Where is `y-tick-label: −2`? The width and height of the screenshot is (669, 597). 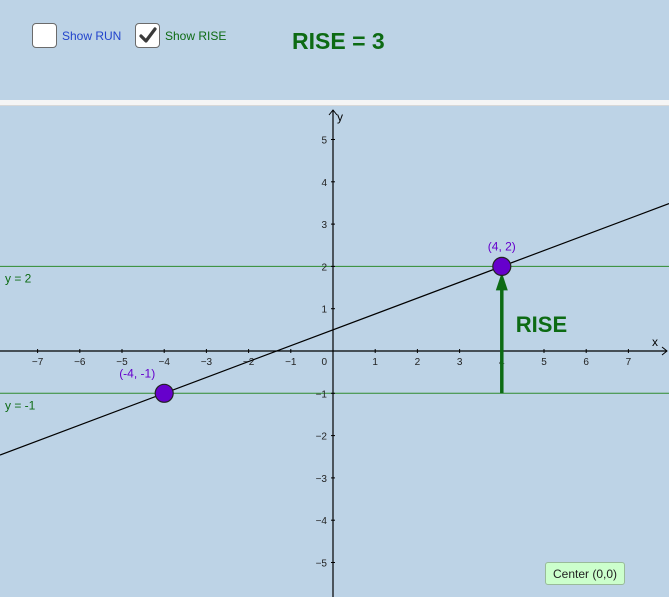
y-tick-label: −2 is located at coordinates (322, 437).